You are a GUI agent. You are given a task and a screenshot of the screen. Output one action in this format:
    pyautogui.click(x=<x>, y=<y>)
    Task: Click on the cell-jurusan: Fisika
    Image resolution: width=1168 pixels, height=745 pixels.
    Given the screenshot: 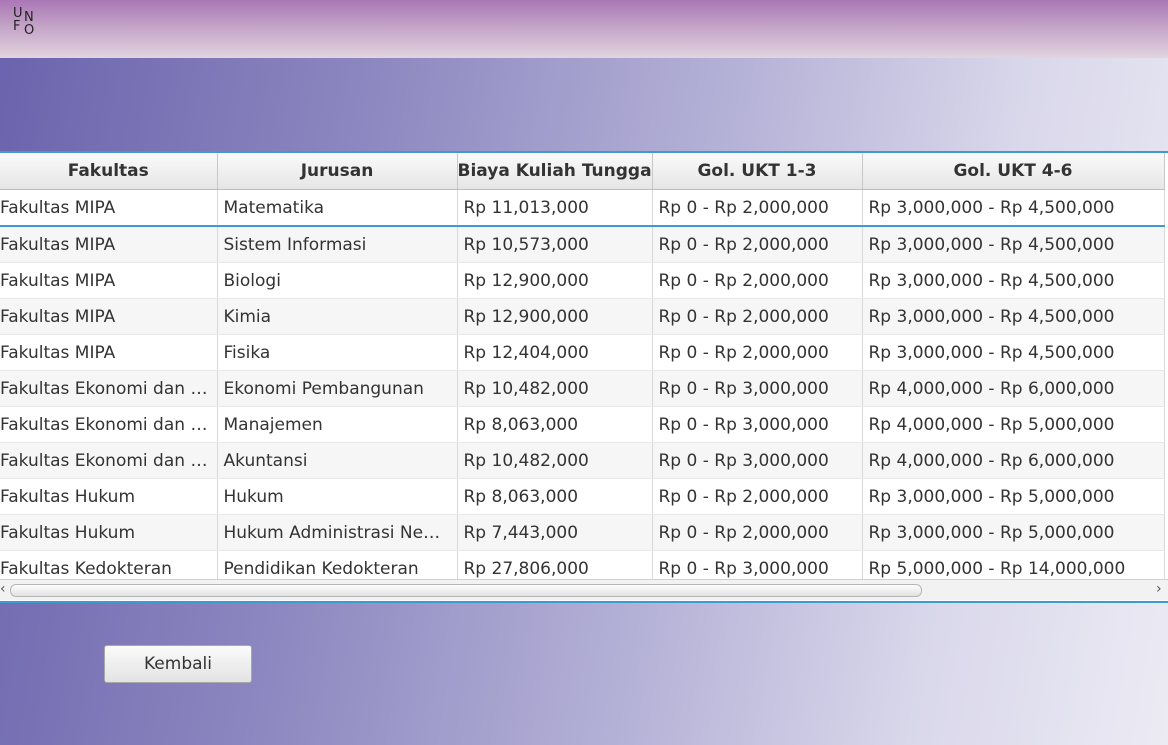 What is the action you would take?
    pyautogui.click(x=337, y=352)
    